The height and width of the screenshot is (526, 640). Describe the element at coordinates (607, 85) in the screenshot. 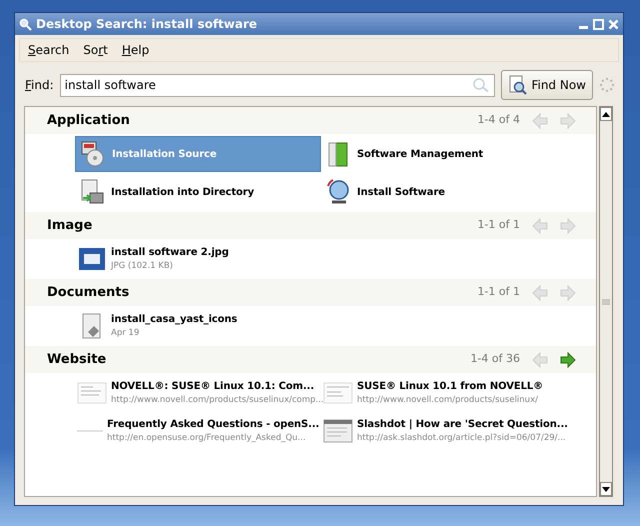

I see `spinner-icon` at that location.